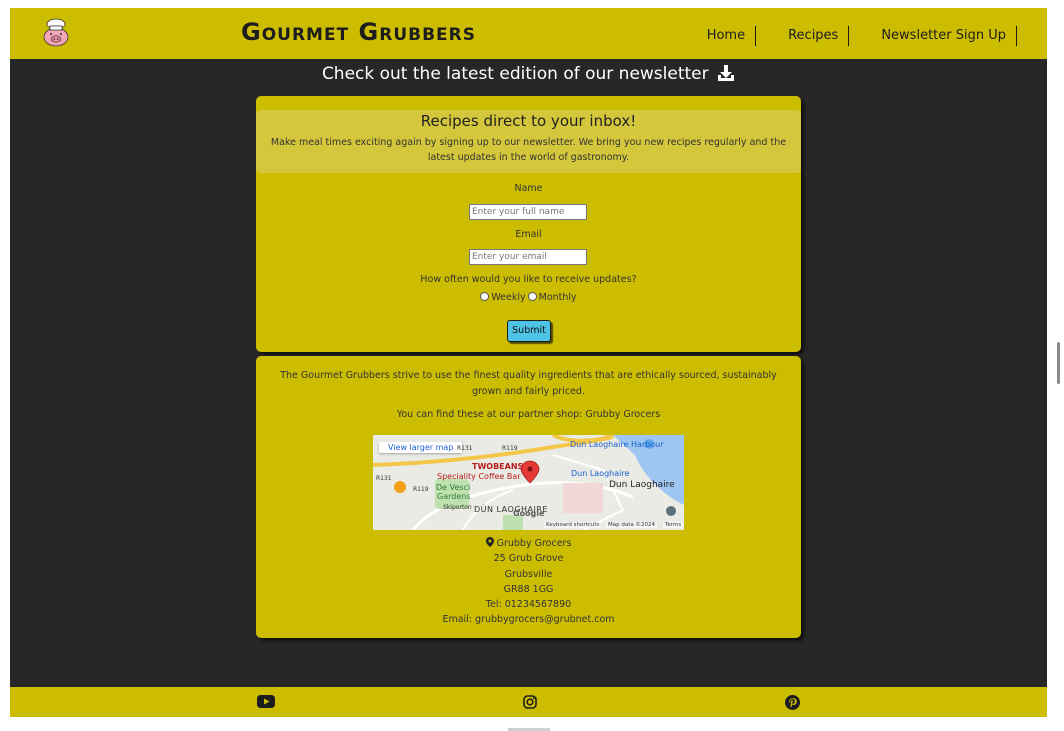  What do you see at coordinates (453, 487) in the screenshot?
I see `map-label-gardens: De Vesci` at bounding box center [453, 487].